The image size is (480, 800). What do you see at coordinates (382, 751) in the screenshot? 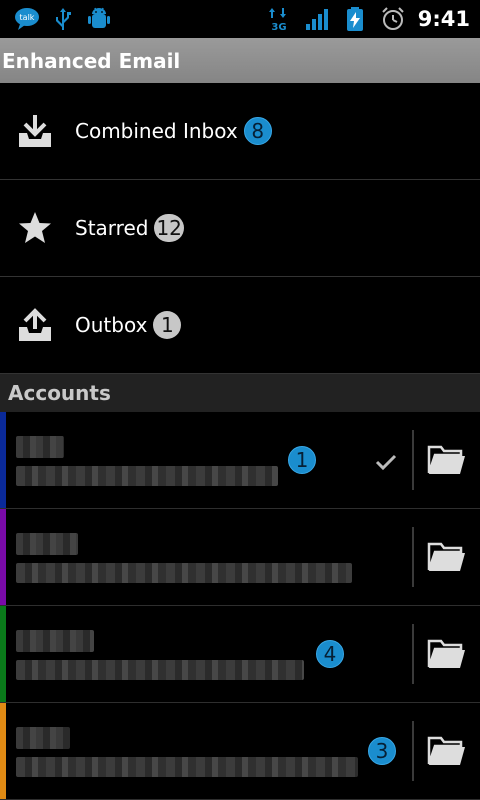
I see `unread-count-badge: 3` at bounding box center [382, 751].